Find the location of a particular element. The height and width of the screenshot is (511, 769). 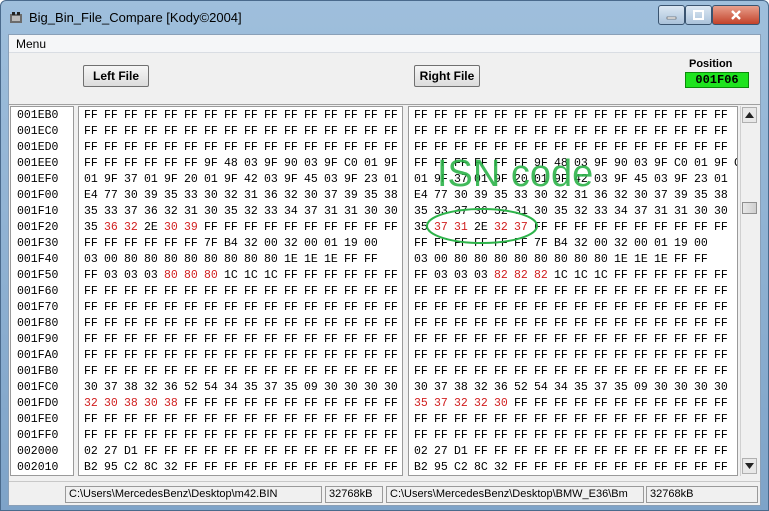

hex-byte-diff: 82 is located at coordinates (541, 275).